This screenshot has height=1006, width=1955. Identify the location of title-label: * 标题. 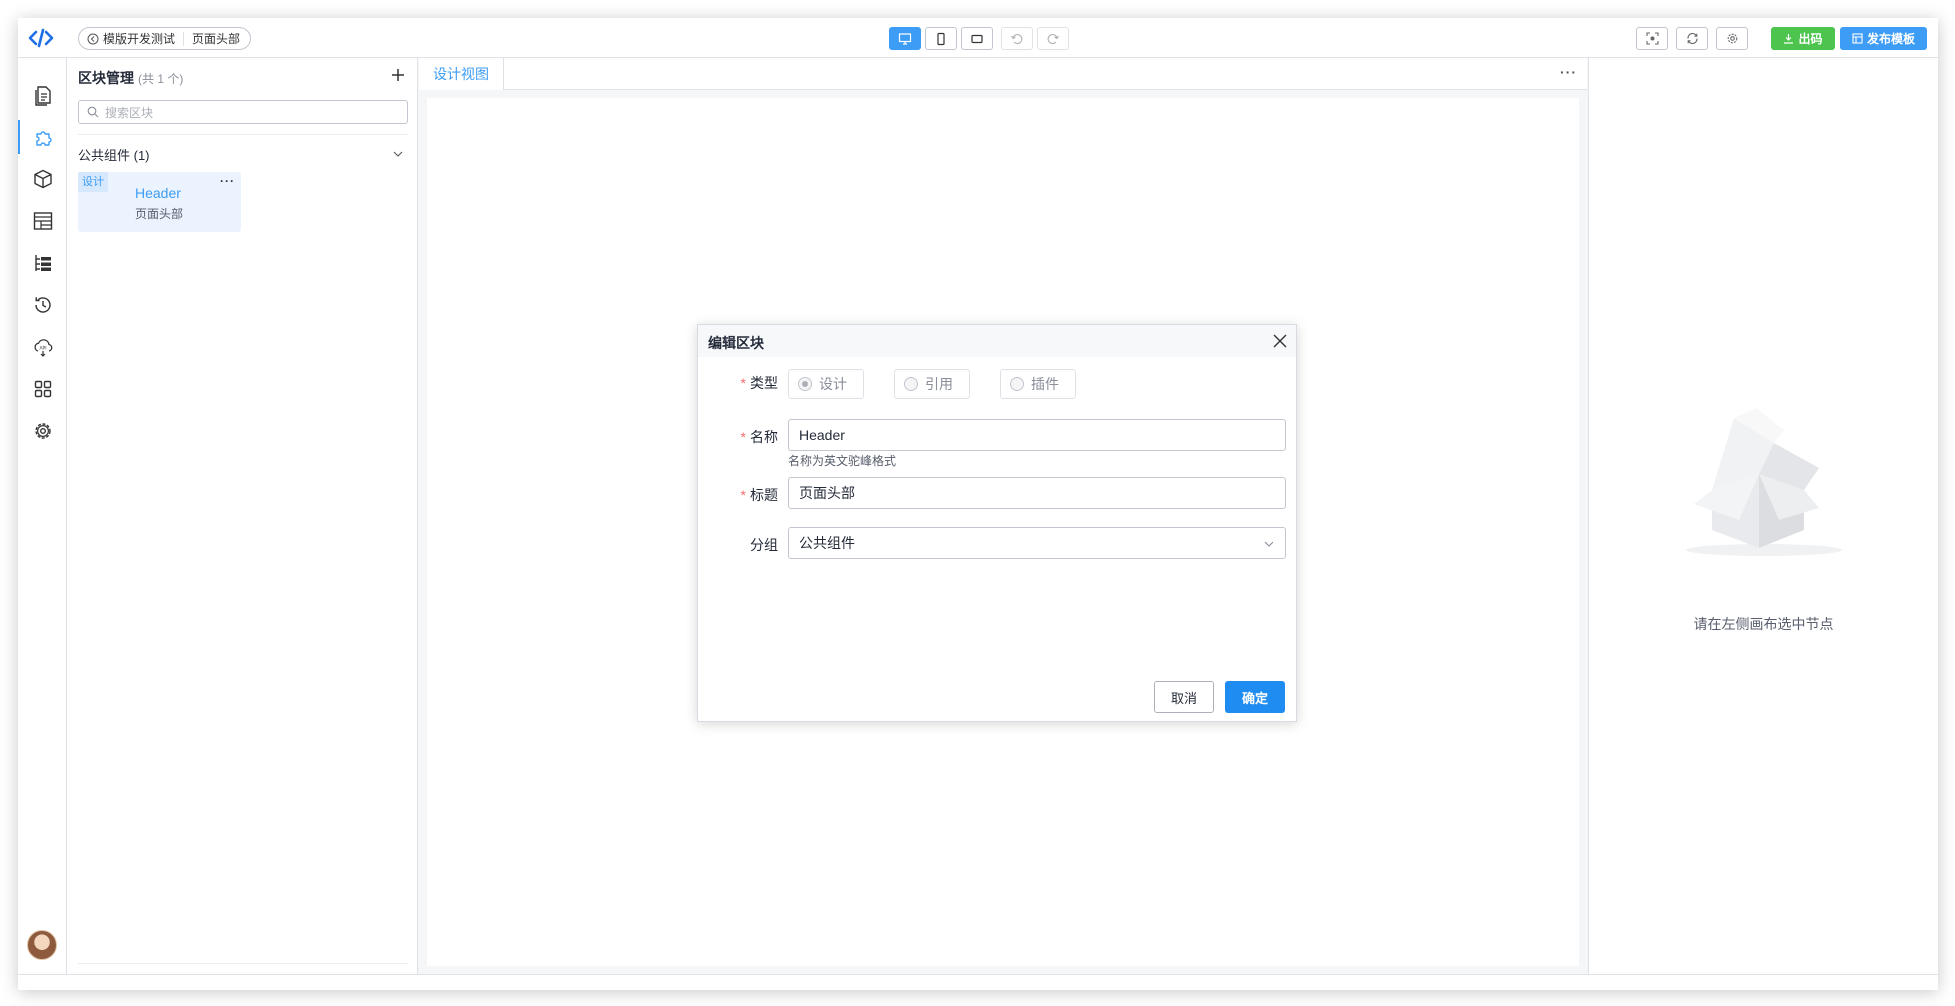
(759, 495).